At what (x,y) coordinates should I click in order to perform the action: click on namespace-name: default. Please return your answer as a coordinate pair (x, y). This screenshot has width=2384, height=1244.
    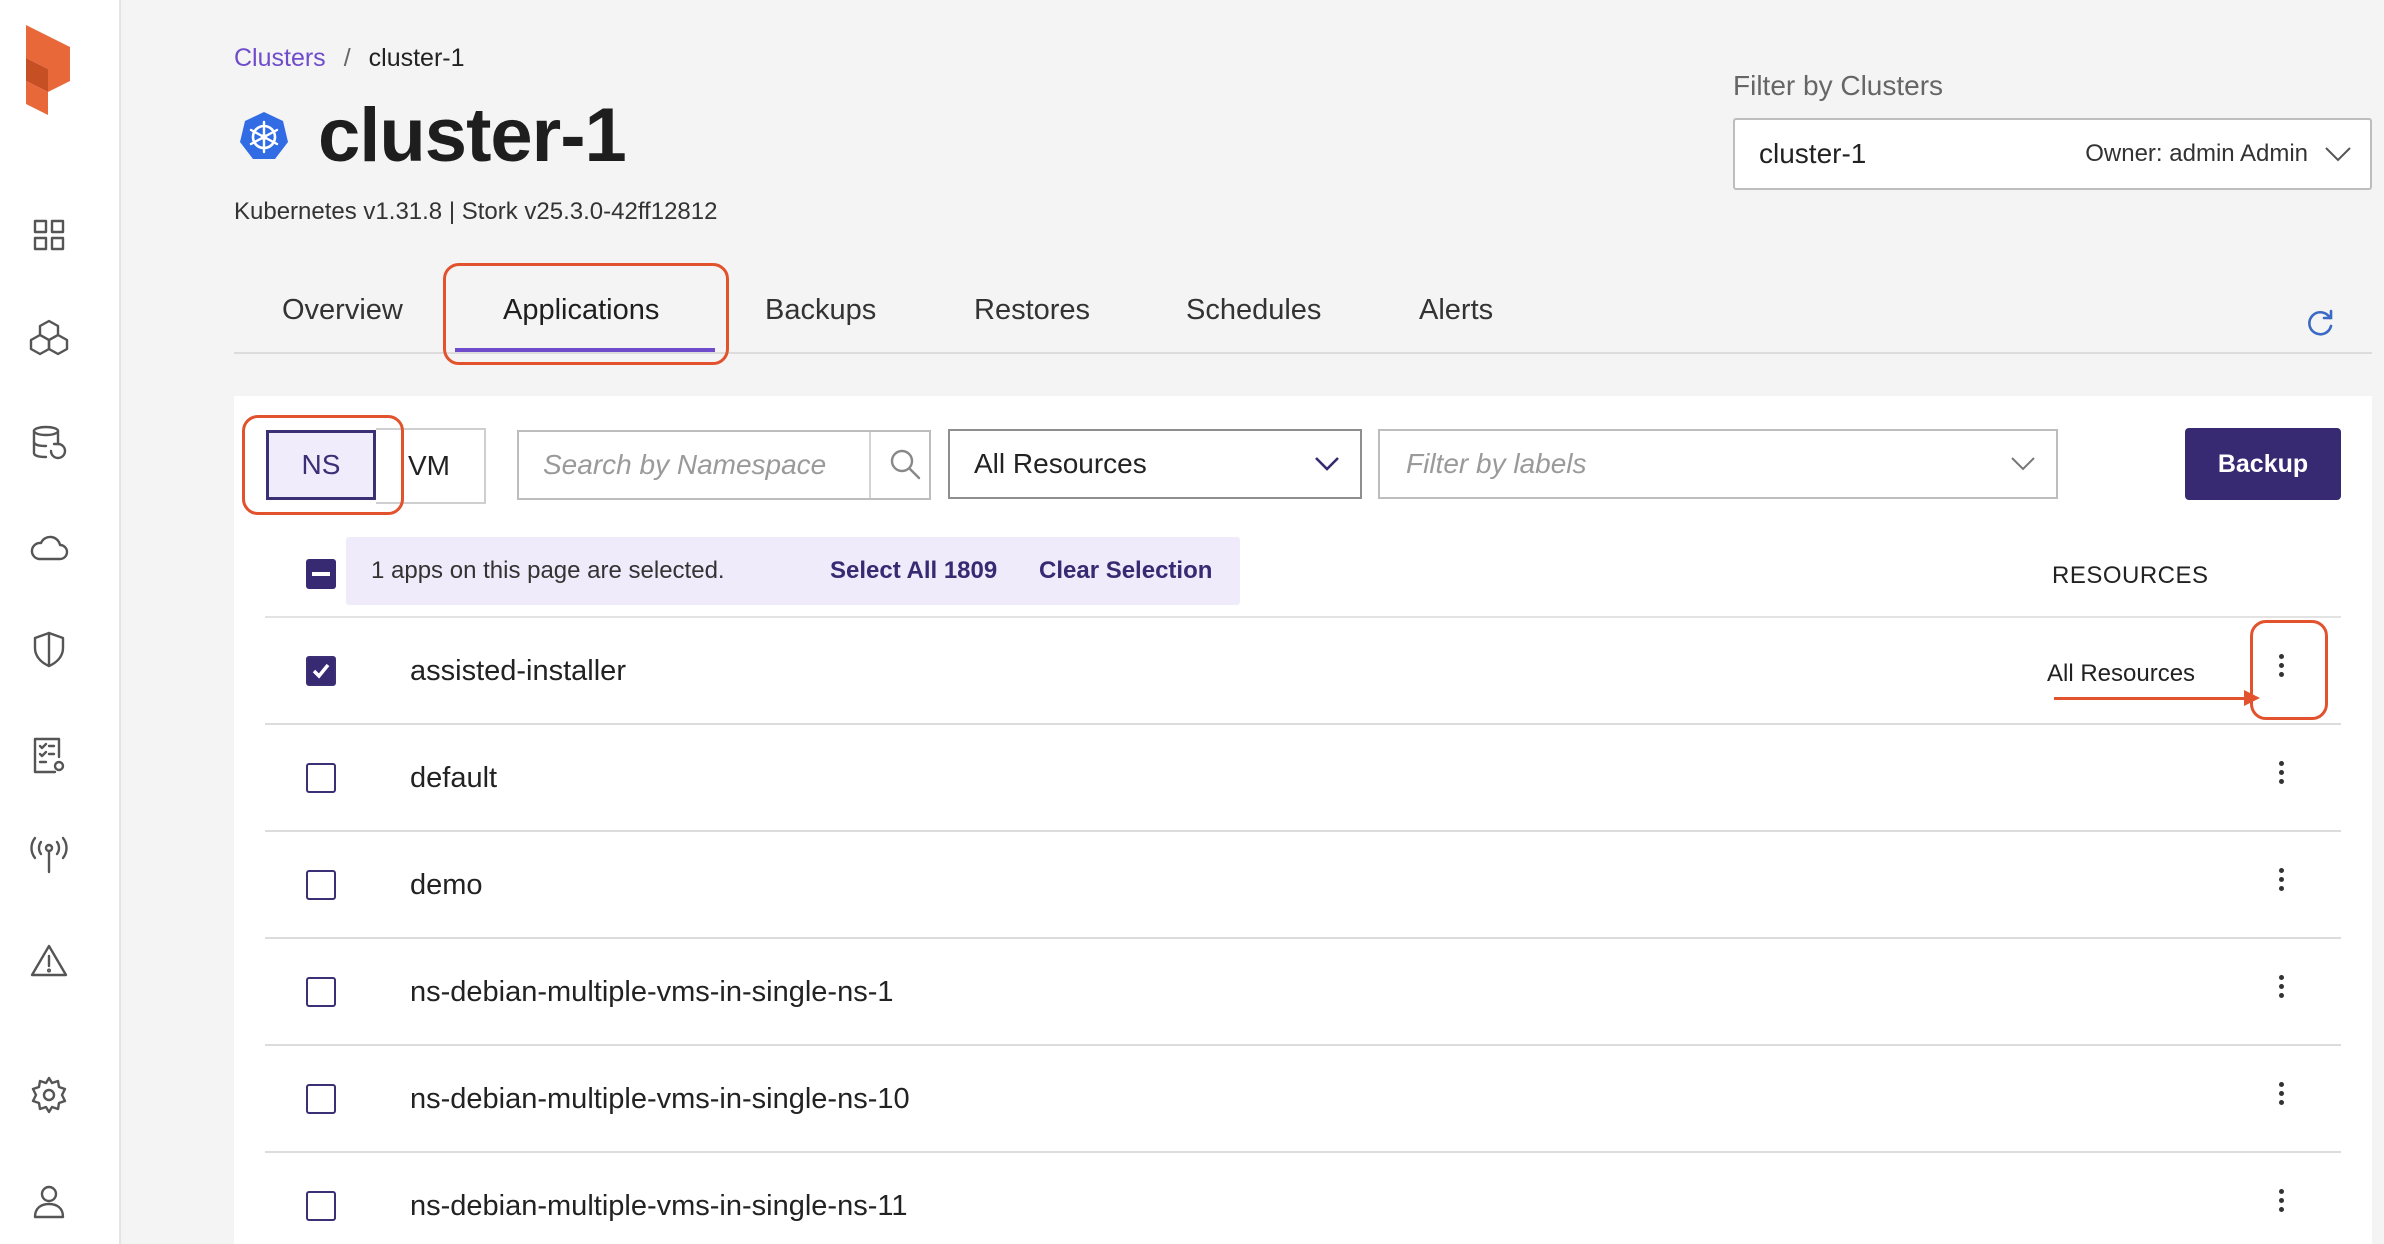
    Looking at the image, I should click on (454, 778).